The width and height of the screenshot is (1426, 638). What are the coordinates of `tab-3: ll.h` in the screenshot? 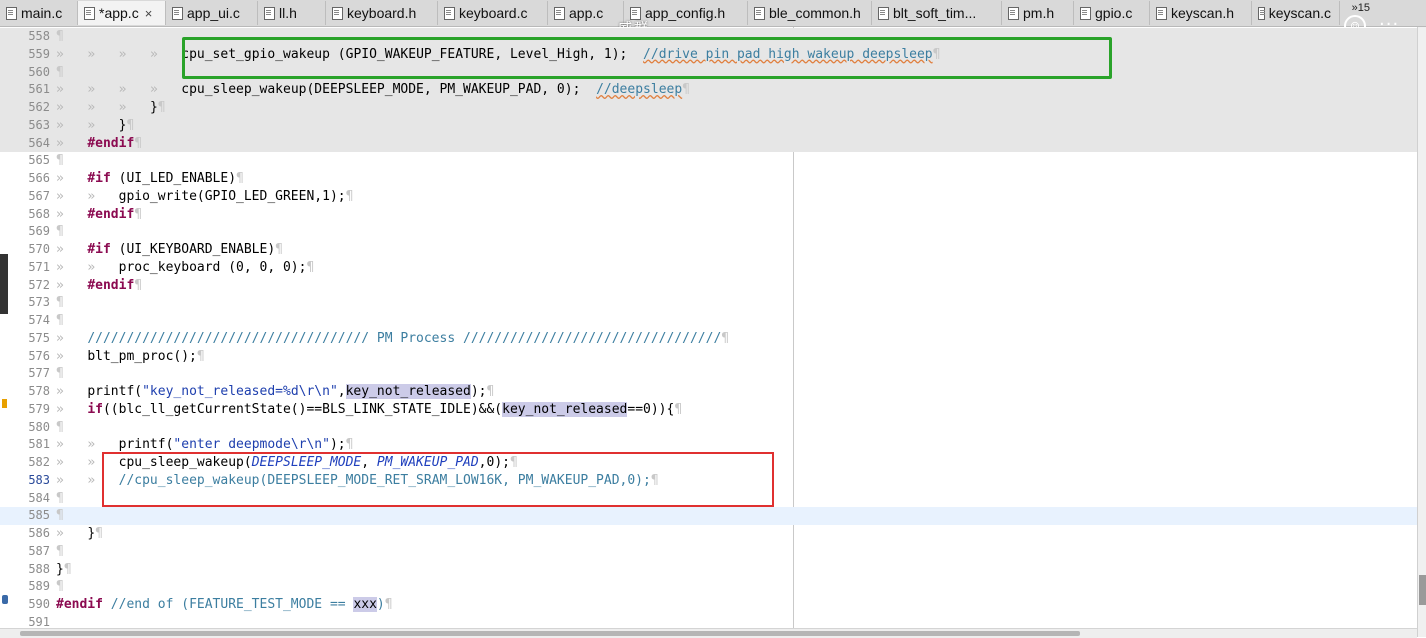 It's located at (292, 13).